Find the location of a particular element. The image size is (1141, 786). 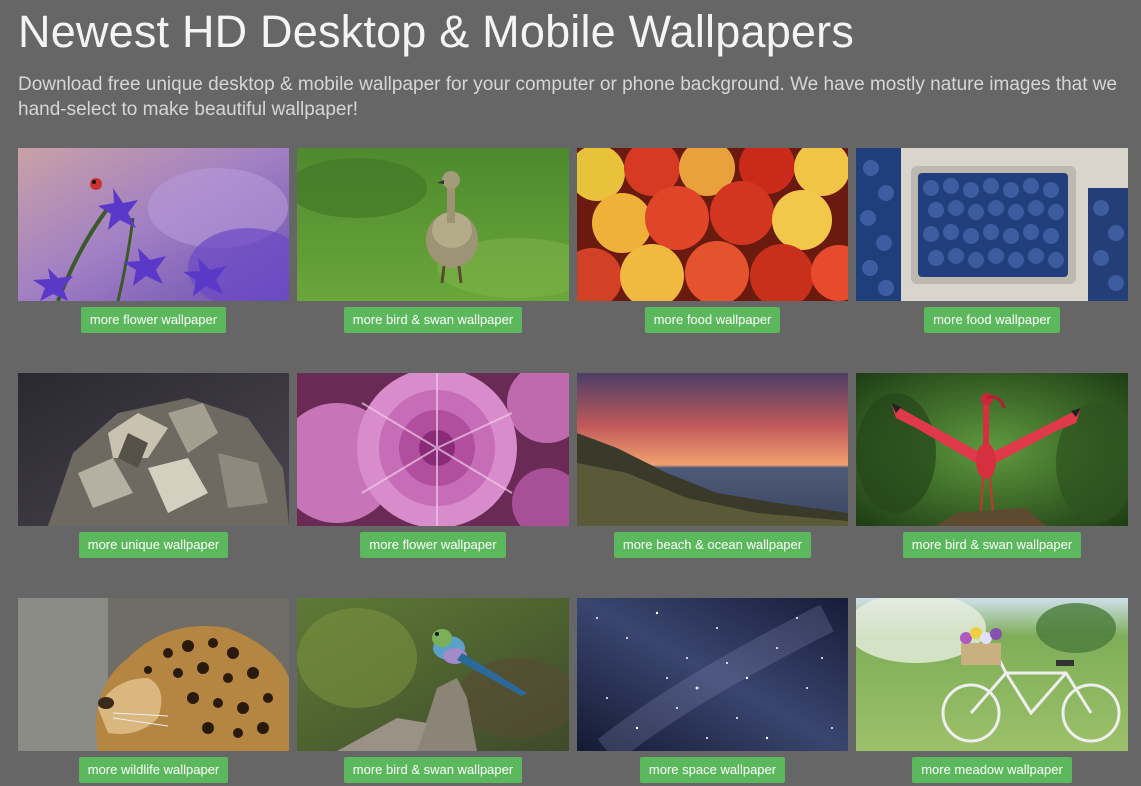

wallpaper-thumbnail-chrysanthemum is located at coordinates (433, 449).